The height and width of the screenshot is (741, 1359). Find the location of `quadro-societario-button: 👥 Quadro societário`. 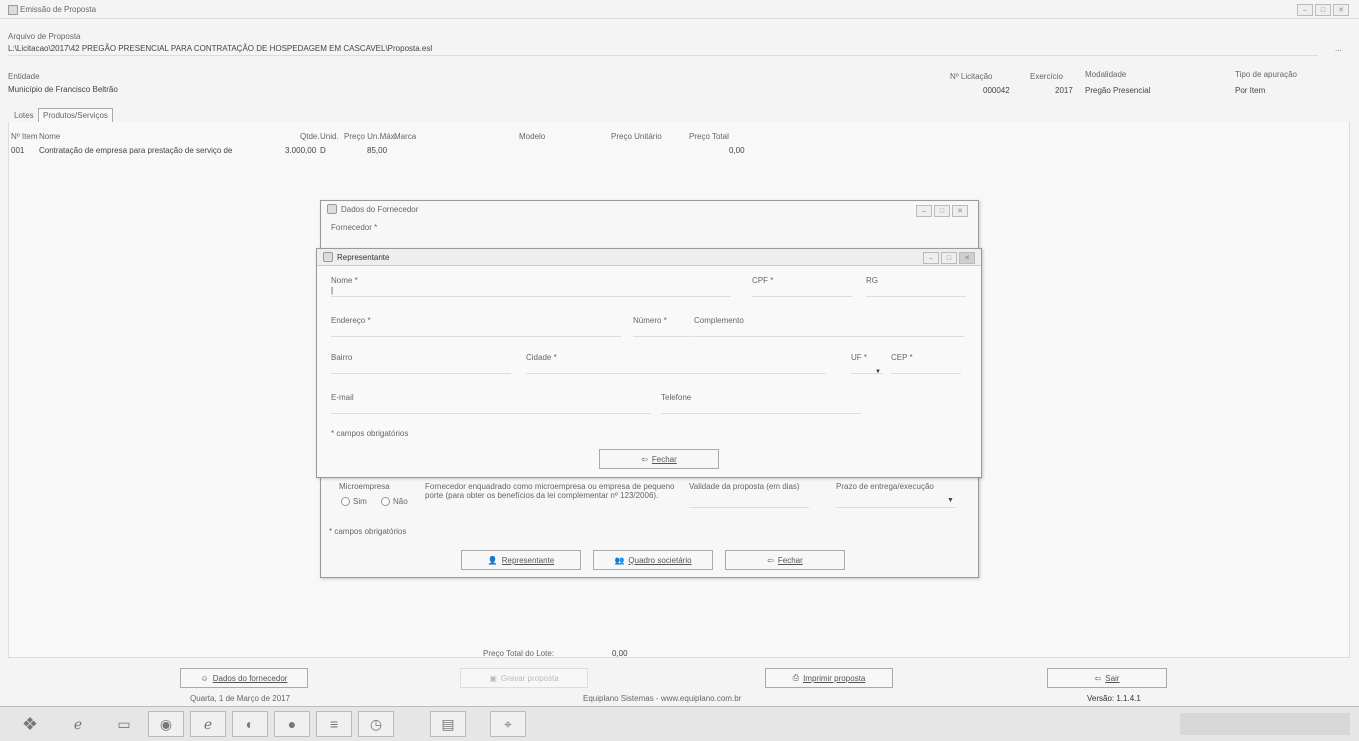

quadro-societario-button: 👥 Quadro societário is located at coordinates (653, 560).